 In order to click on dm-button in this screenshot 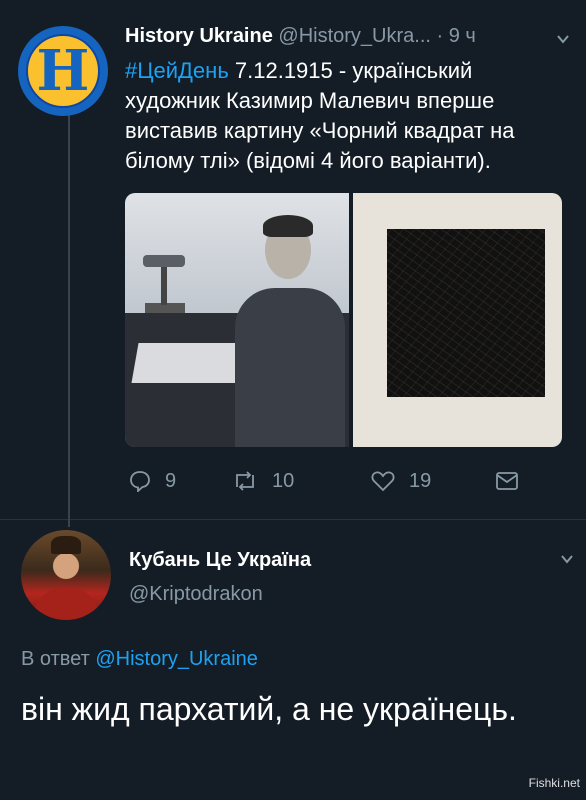, I will do `click(507, 481)`.